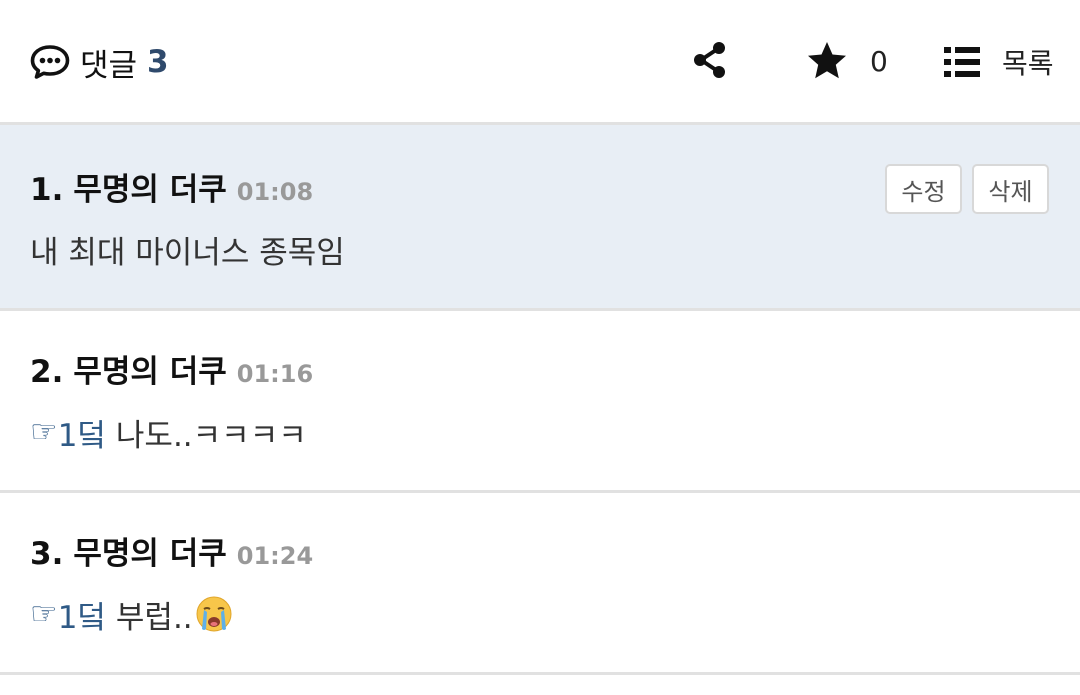 Image resolution: width=1080 pixels, height=695 pixels. I want to click on edit-button: 수정, so click(923, 189).